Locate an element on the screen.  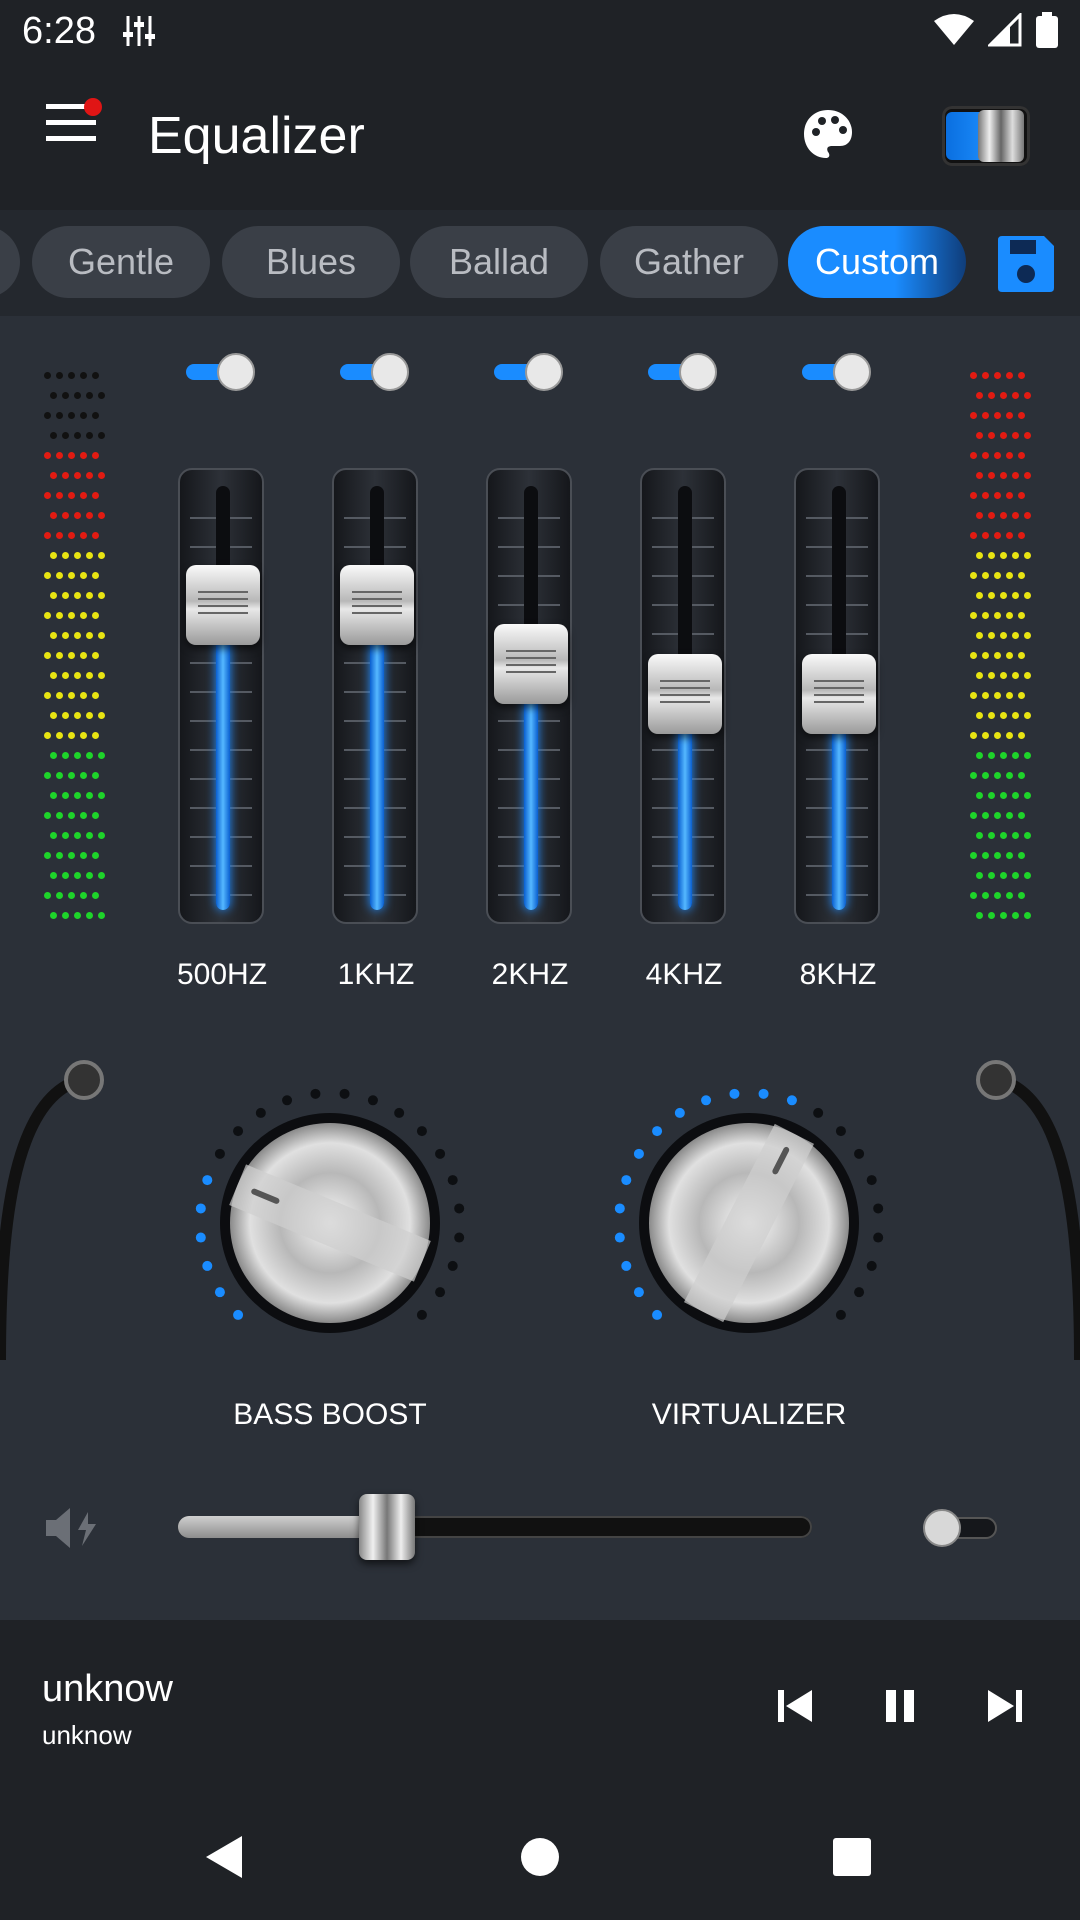
volume-slider-thumb is located at coordinates (387, 1527).